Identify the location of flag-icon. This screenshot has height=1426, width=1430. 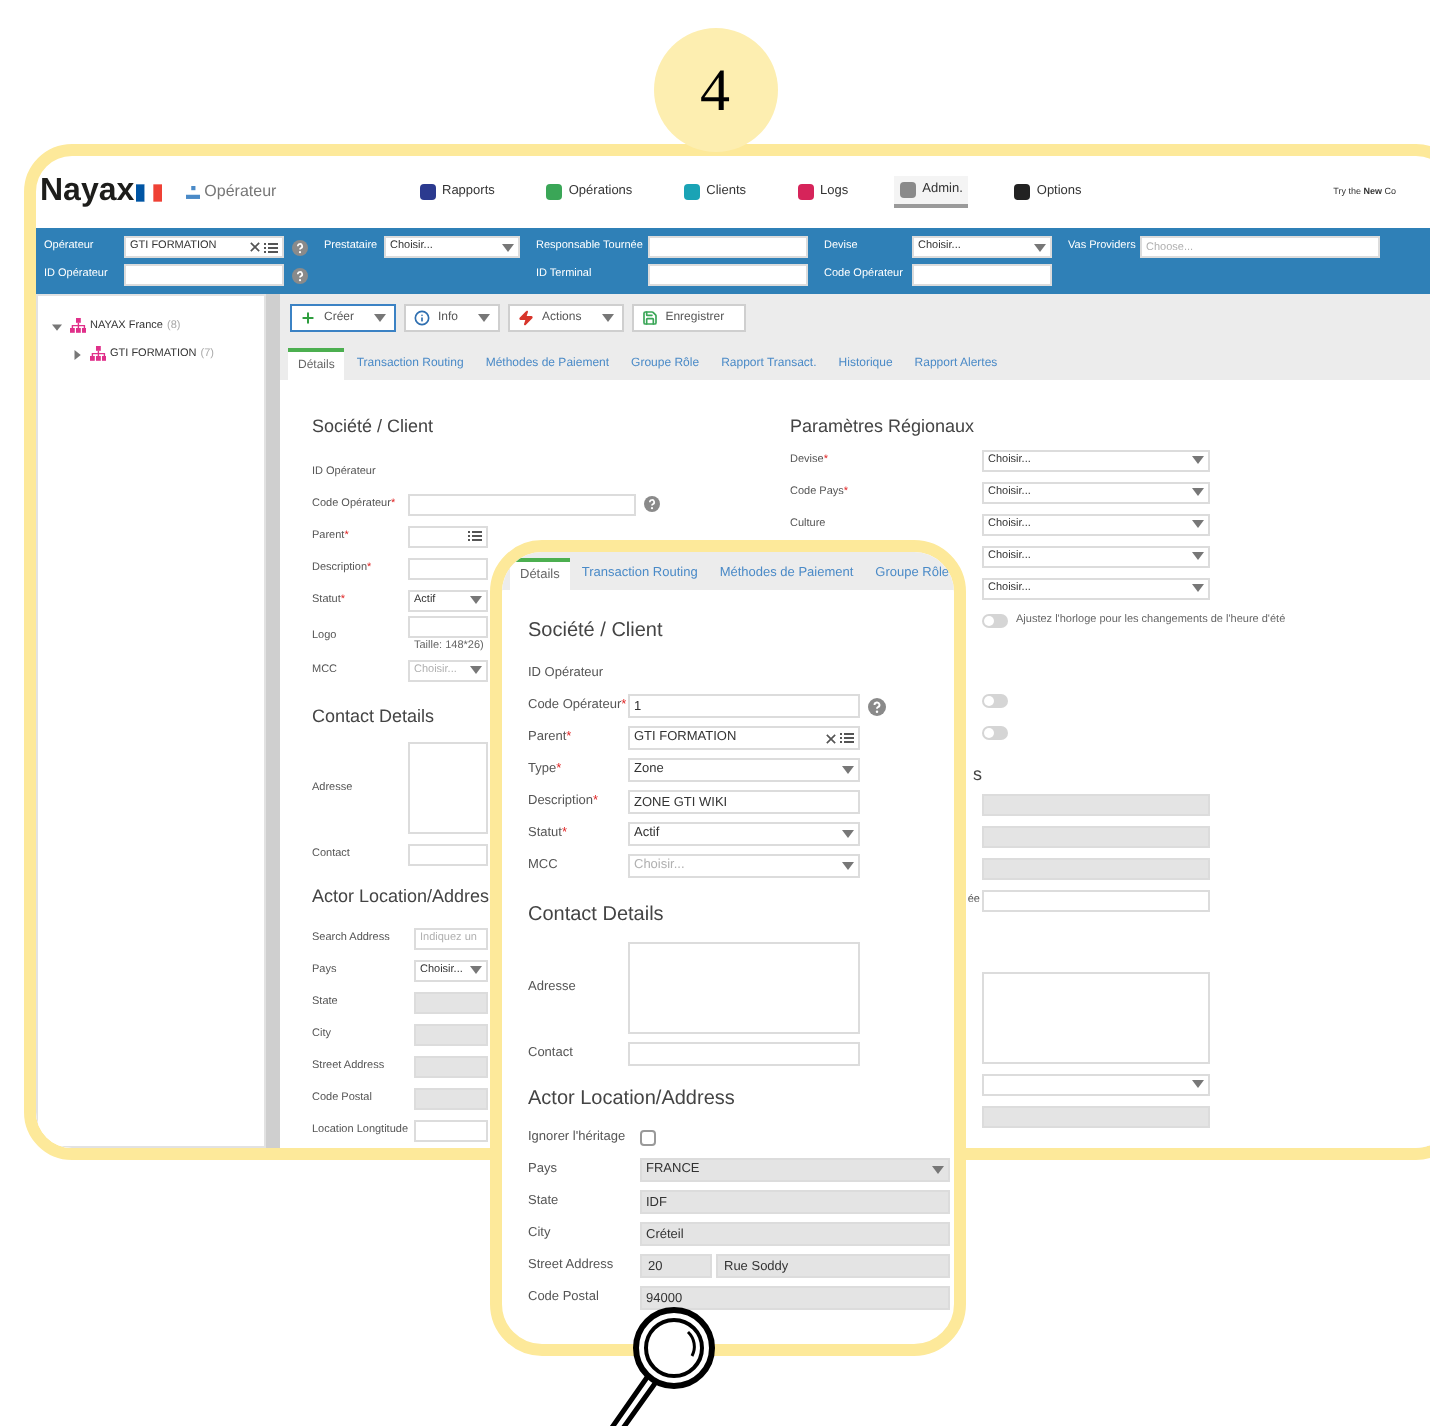
(149, 192).